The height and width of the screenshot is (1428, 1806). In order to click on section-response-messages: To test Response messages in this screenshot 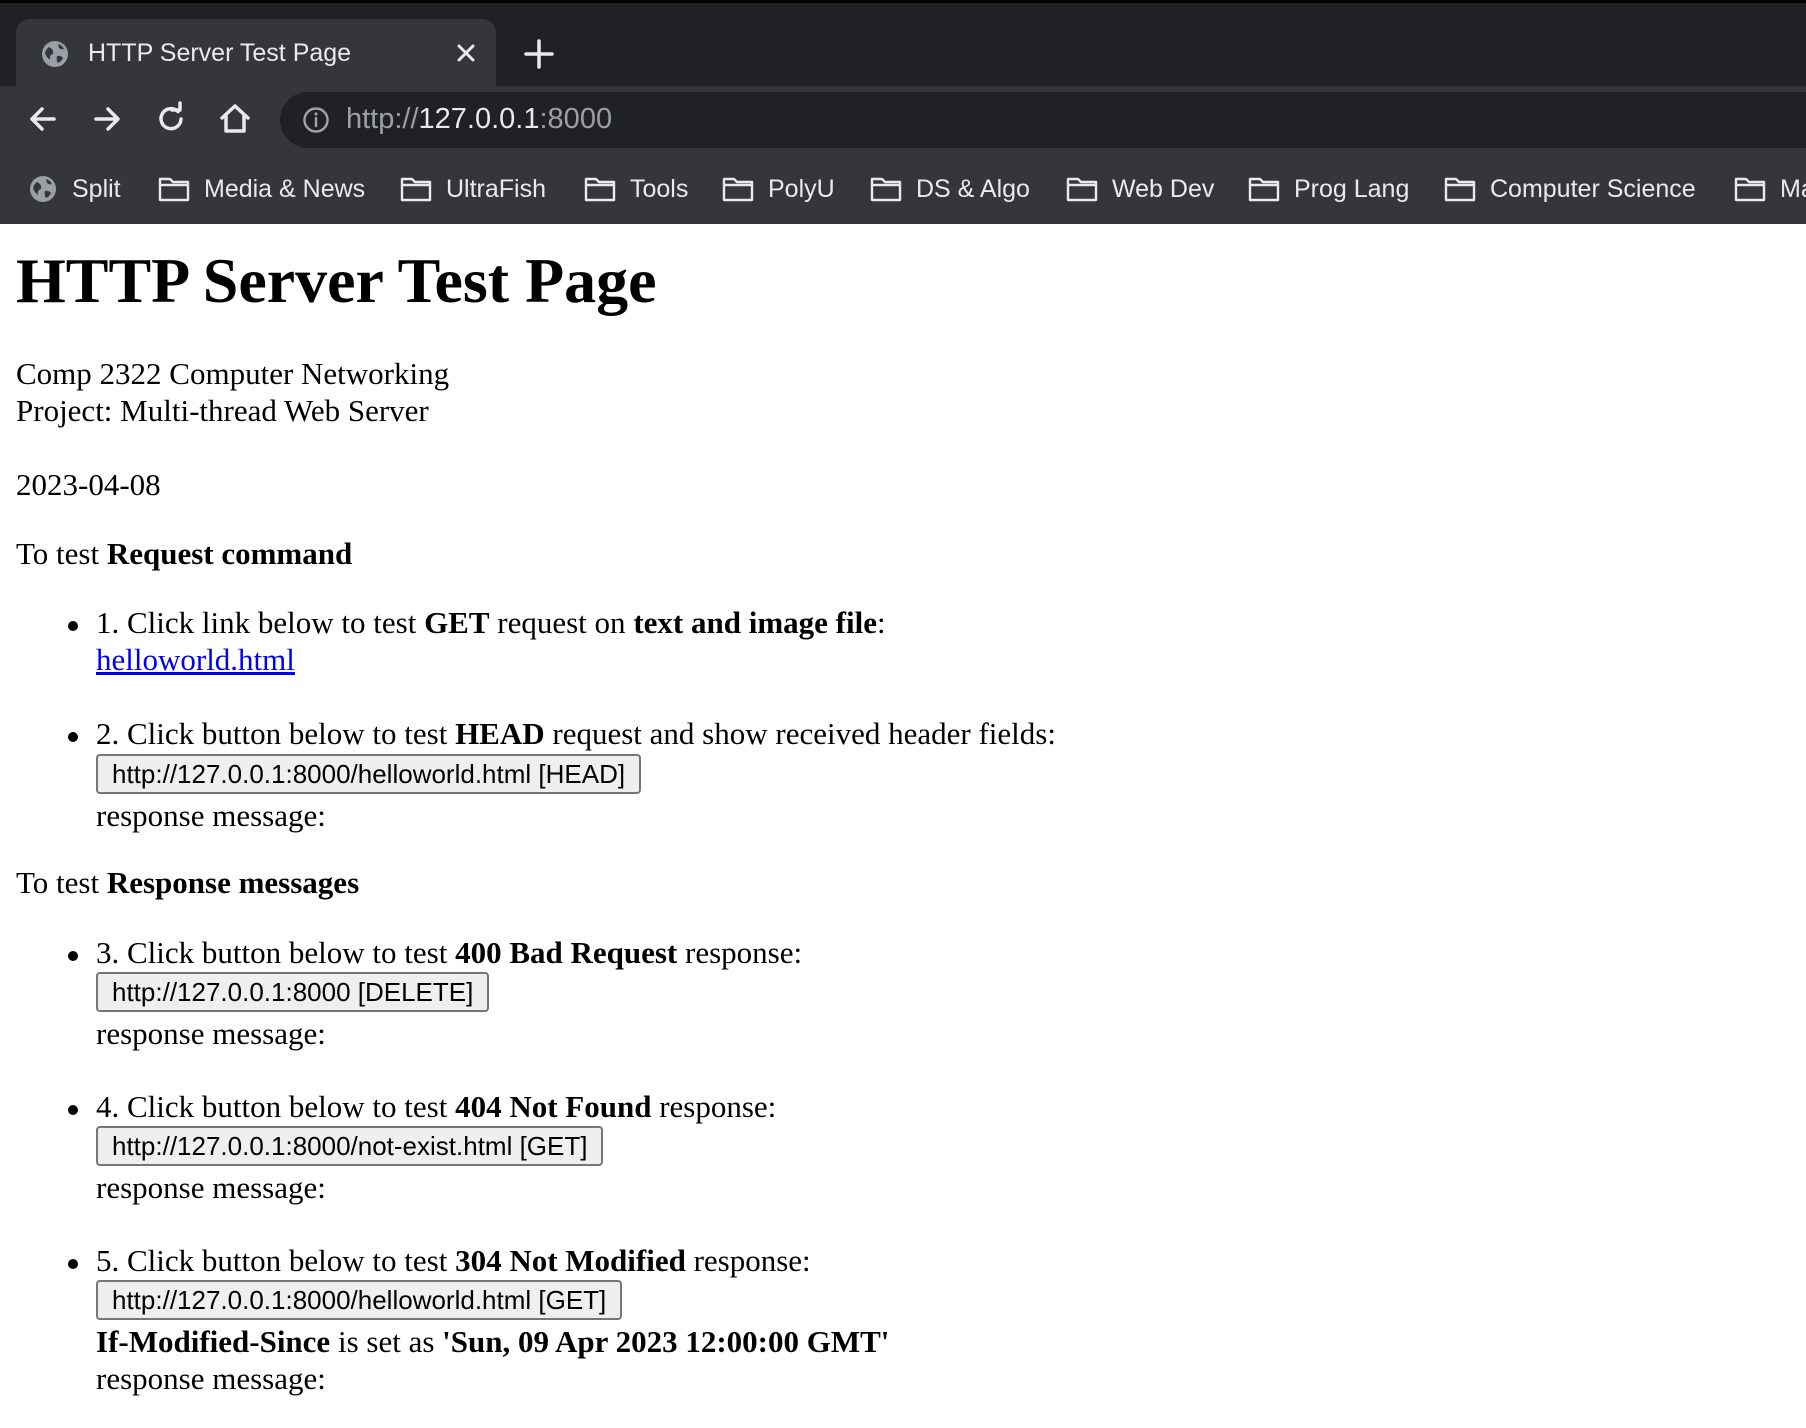, I will do `click(187, 883)`.